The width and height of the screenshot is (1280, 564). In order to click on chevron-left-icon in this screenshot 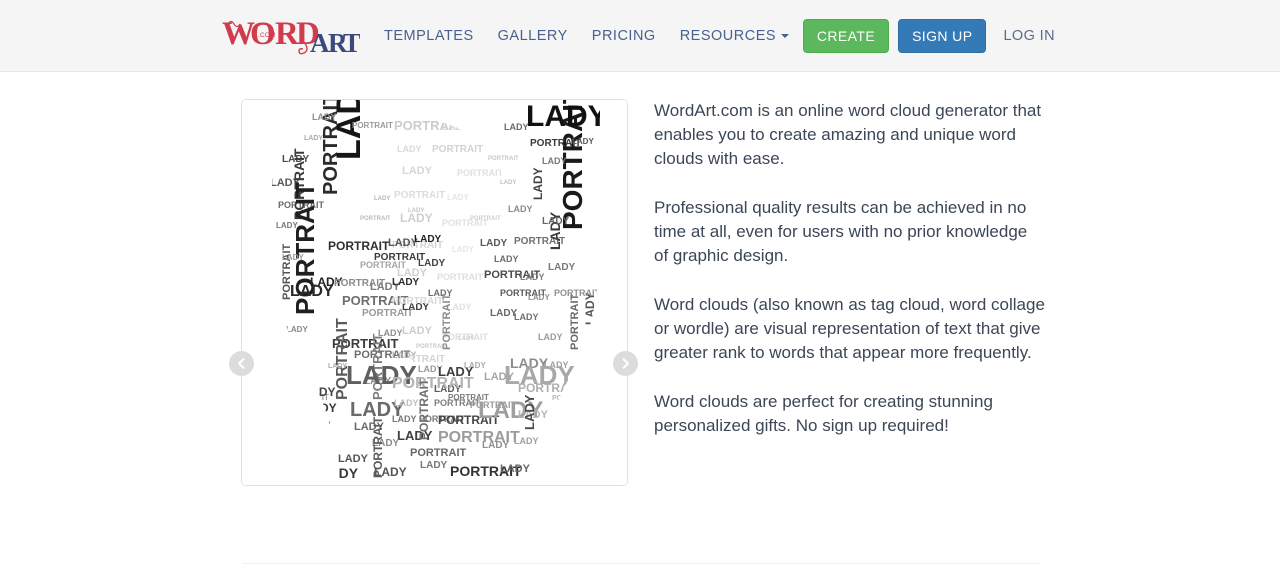, I will do `click(241, 363)`.